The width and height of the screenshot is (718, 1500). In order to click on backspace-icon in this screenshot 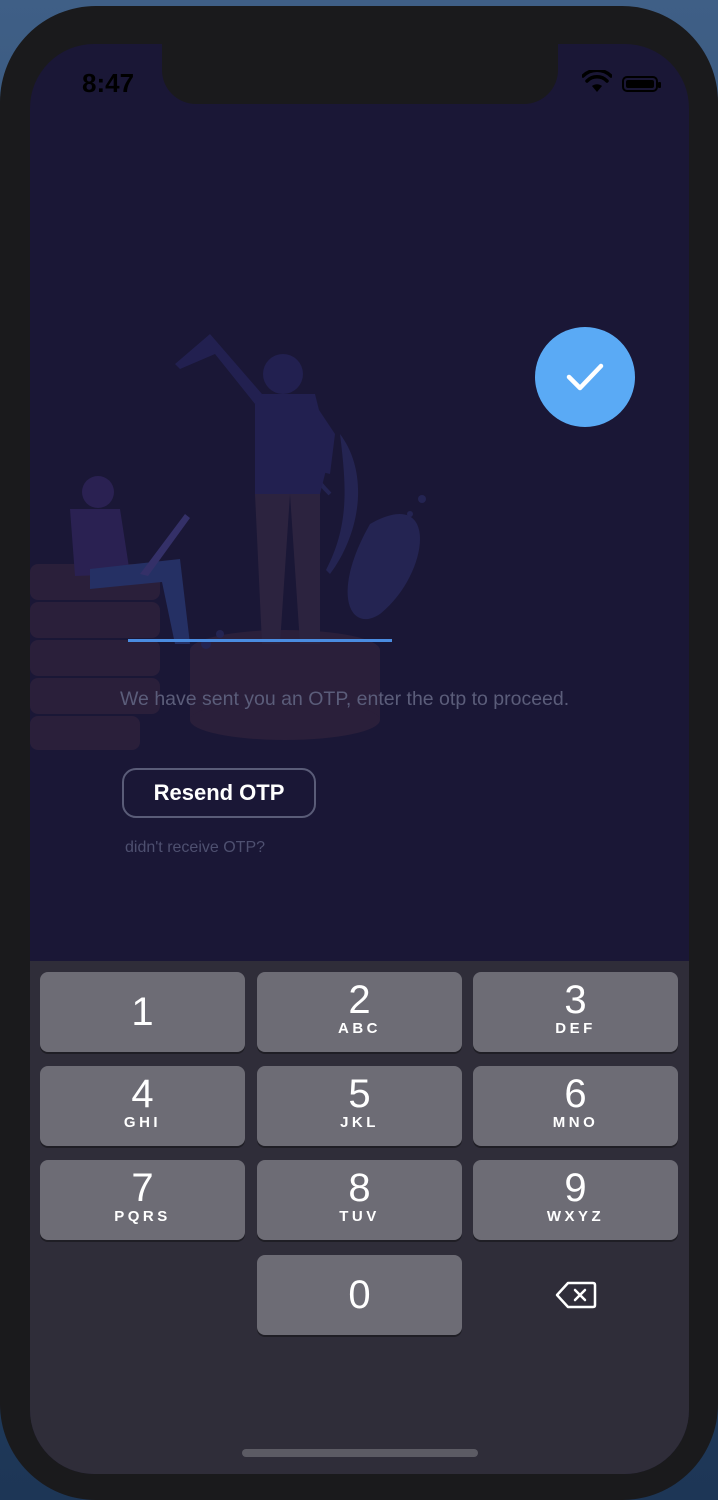, I will do `click(575, 1295)`.